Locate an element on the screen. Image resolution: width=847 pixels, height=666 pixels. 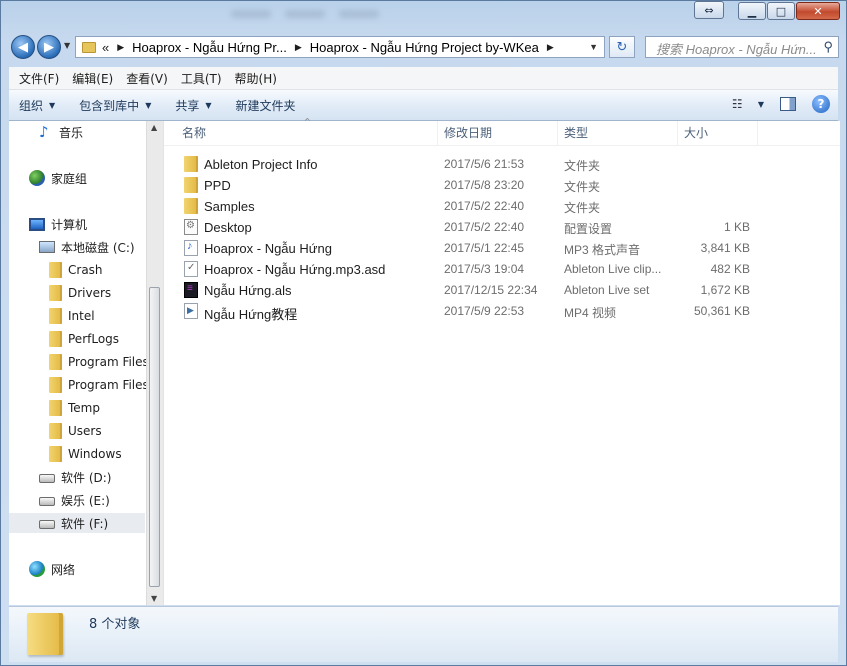
nav-item-drive-e: 娱乐 (E:) is located at coordinates (74, 500).